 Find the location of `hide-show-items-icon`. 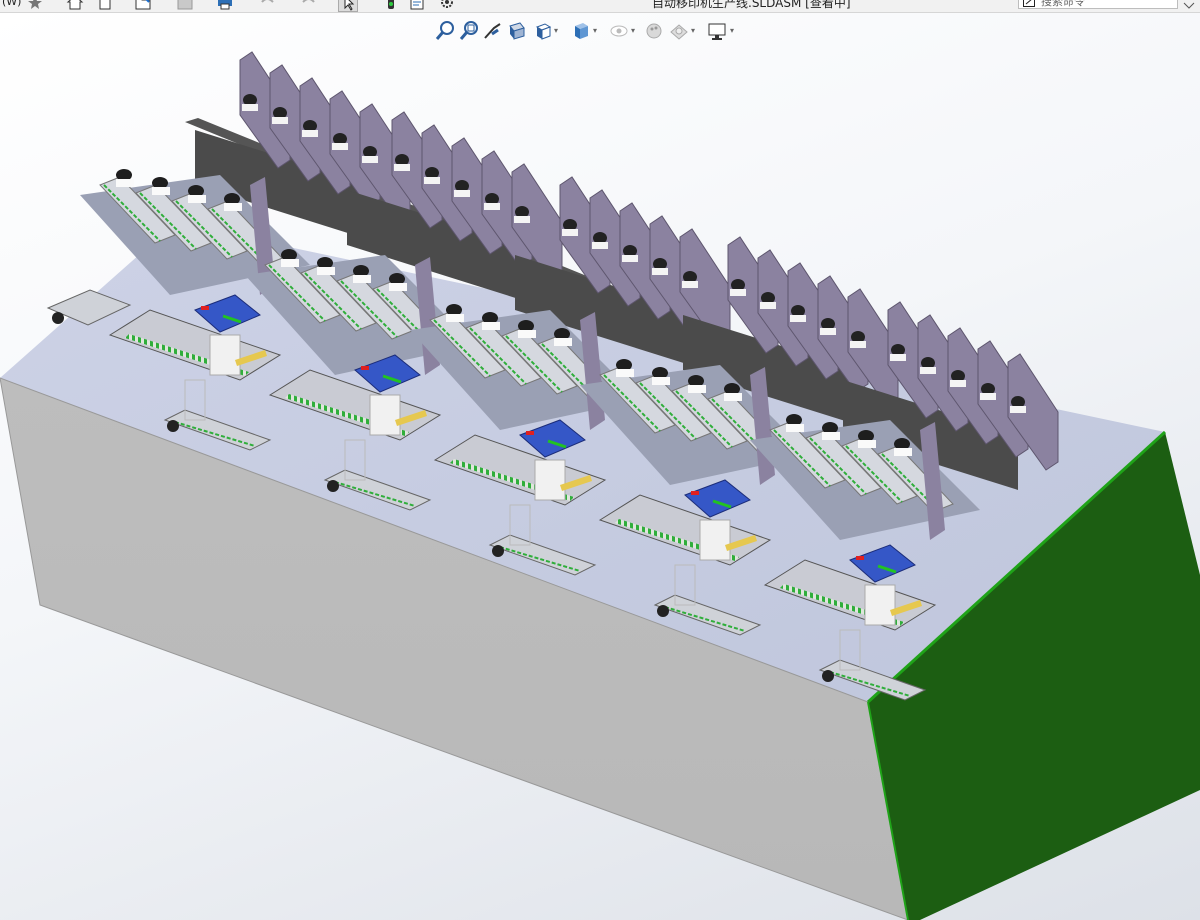

hide-show-items-icon is located at coordinates (619, 31).